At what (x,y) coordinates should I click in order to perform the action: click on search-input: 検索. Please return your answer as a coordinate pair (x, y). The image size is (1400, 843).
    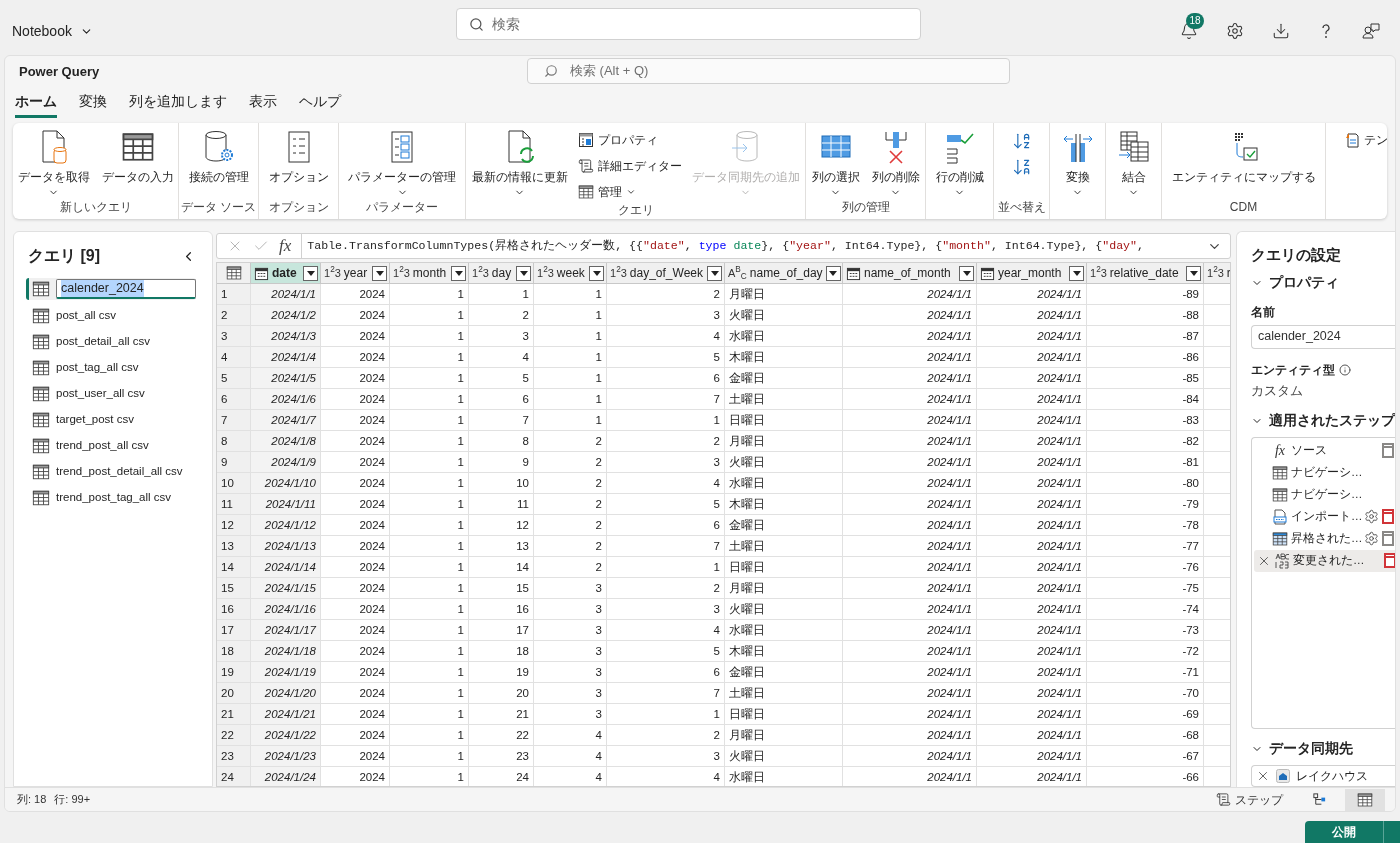
    Looking at the image, I should click on (700, 24).